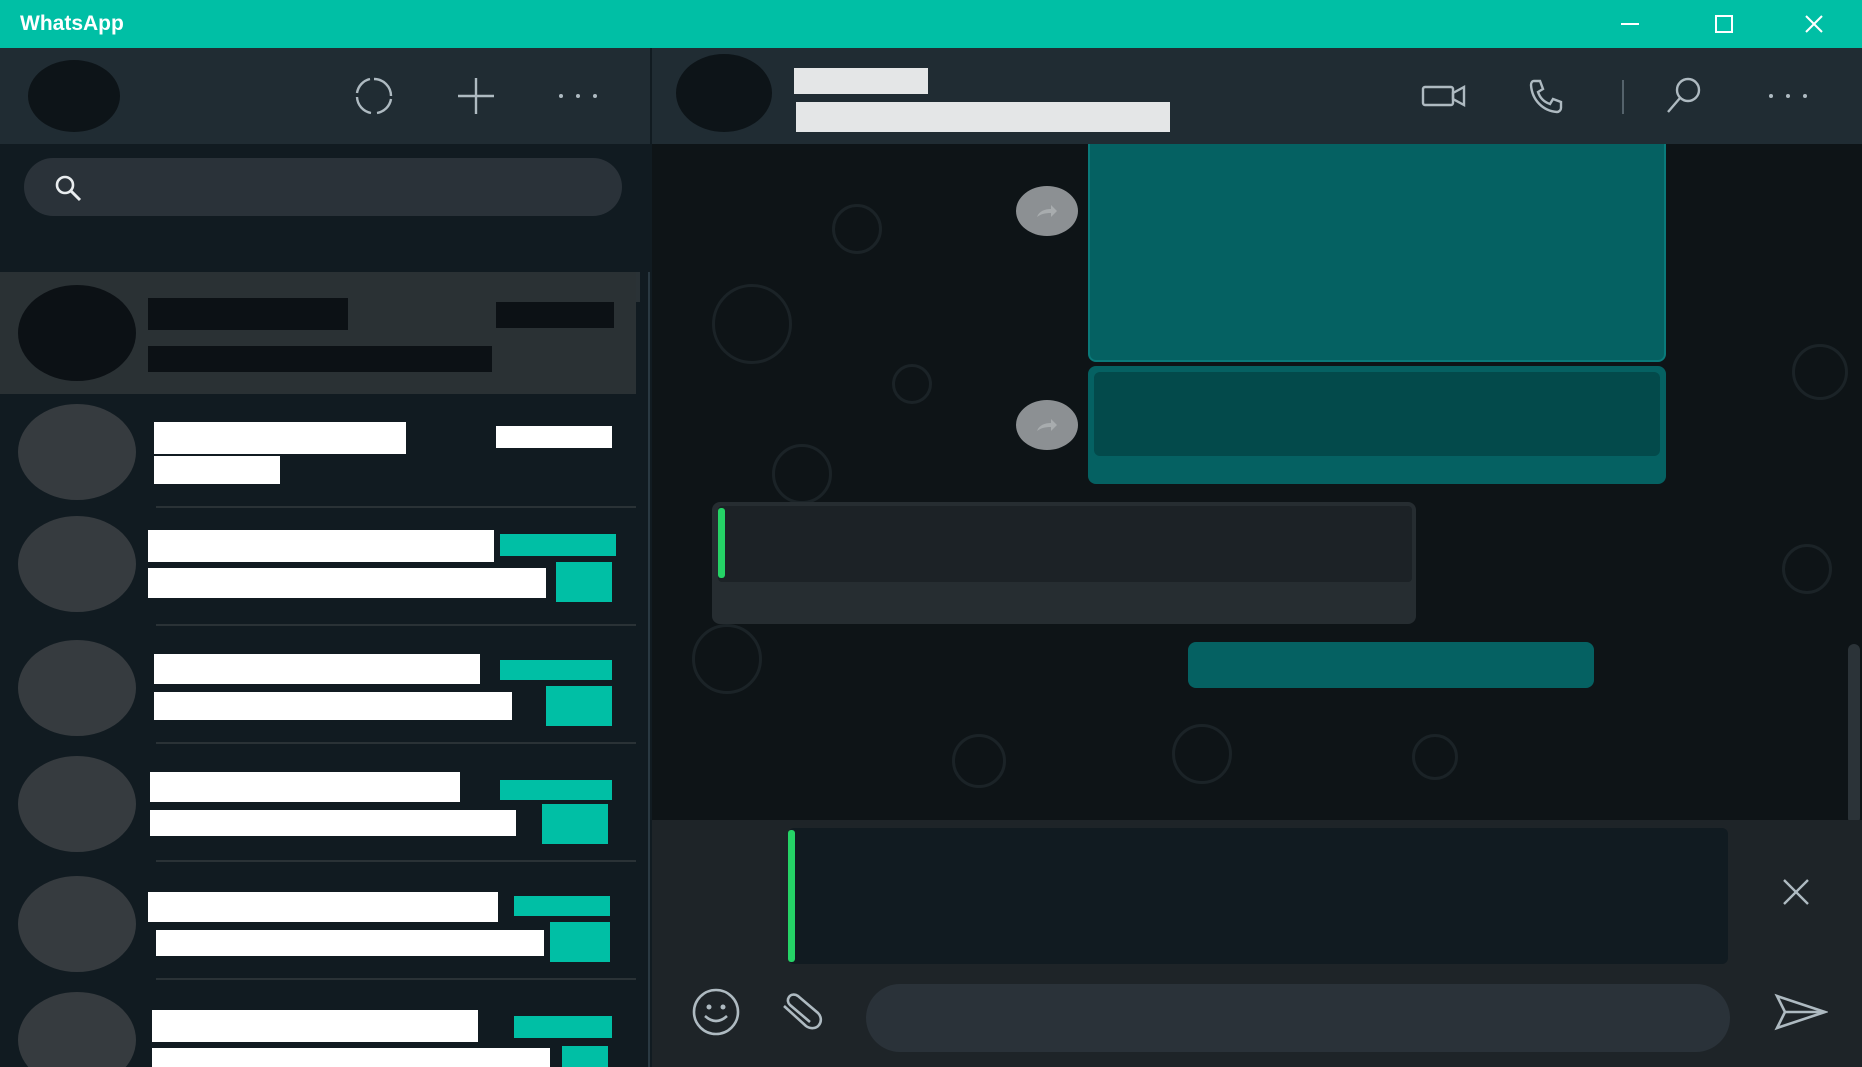  I want to click on menu-icon, so click(1788, 96).